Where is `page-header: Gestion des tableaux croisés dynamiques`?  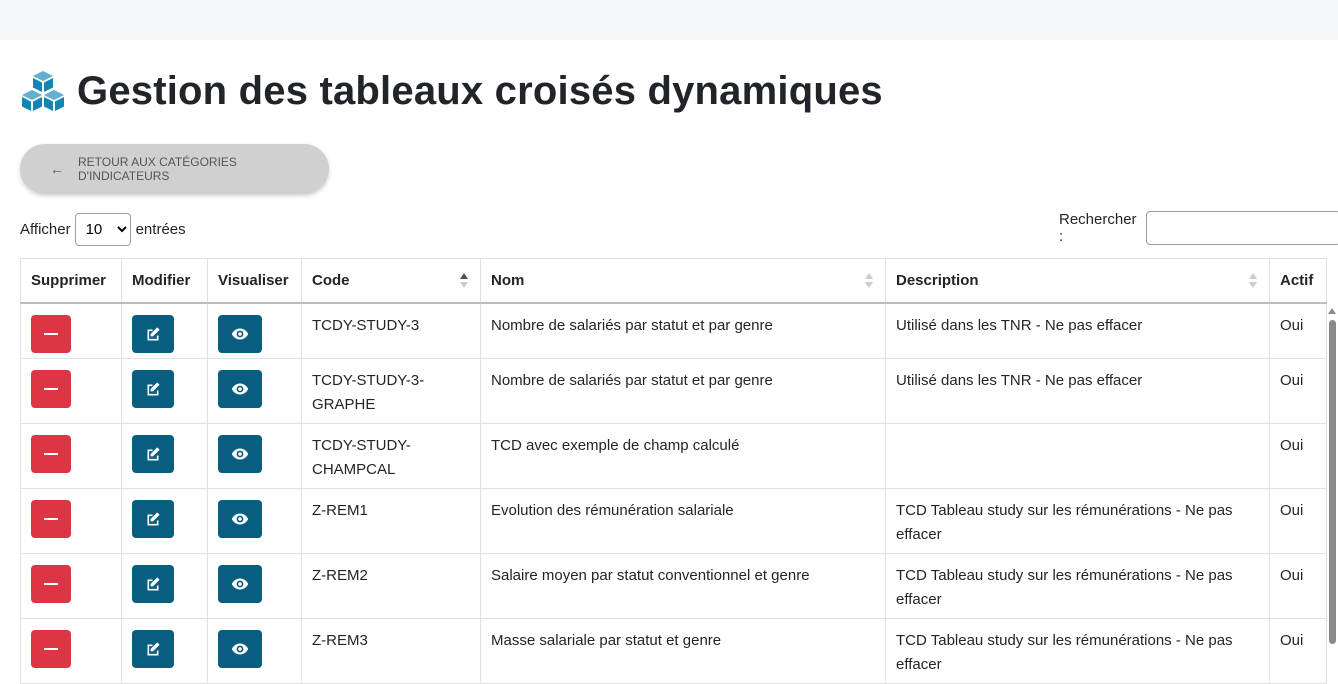
page-header: Gestion des tableaux croisés dynamiques is located at coordinates (451, 91).